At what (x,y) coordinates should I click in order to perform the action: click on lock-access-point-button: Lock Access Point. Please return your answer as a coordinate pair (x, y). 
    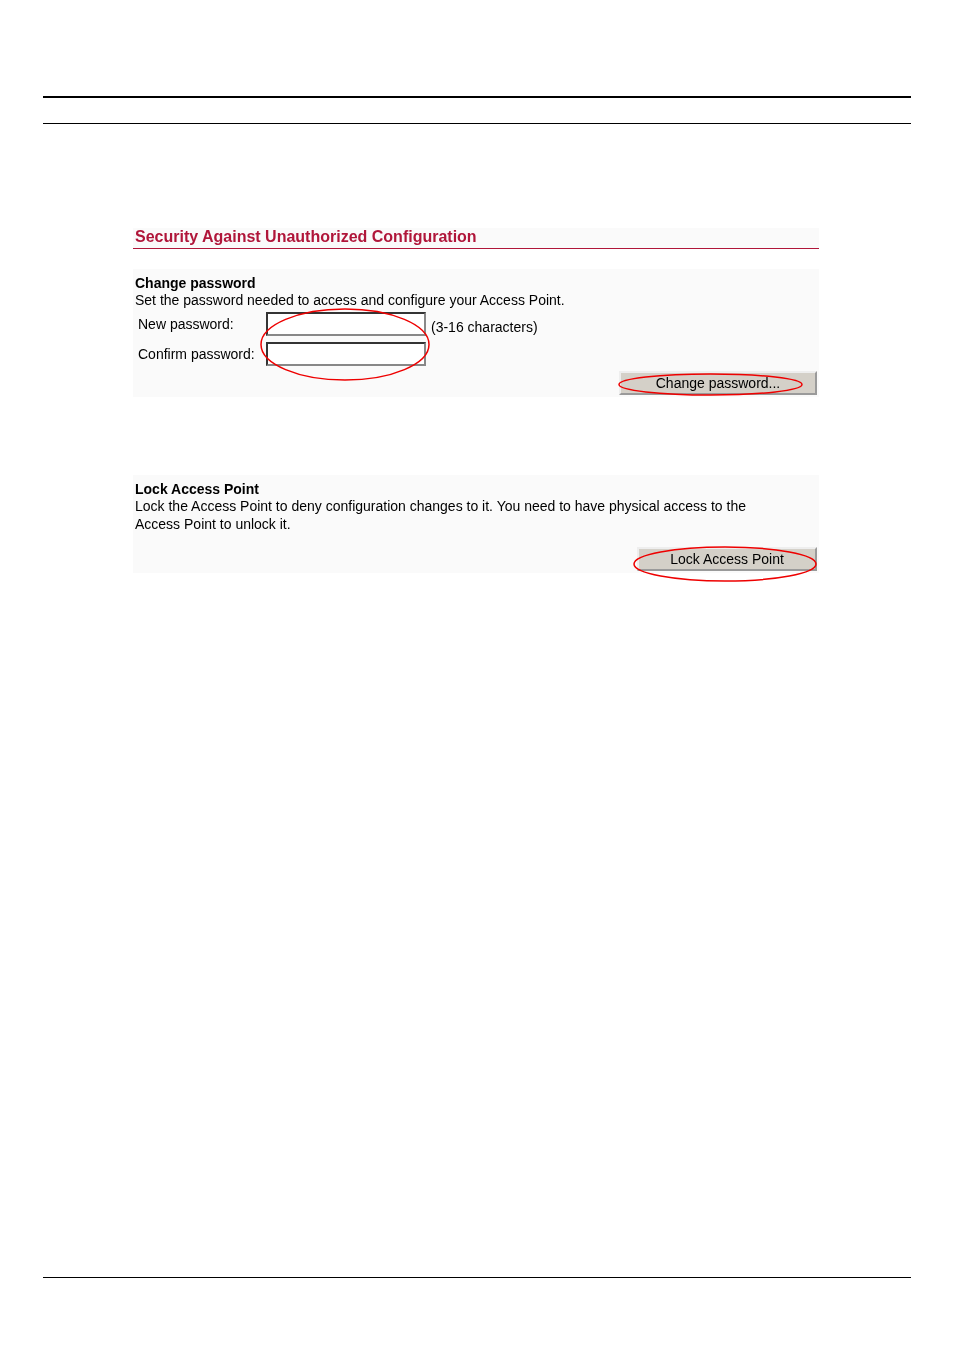
    Looking at the image, I should click on (727, 559).